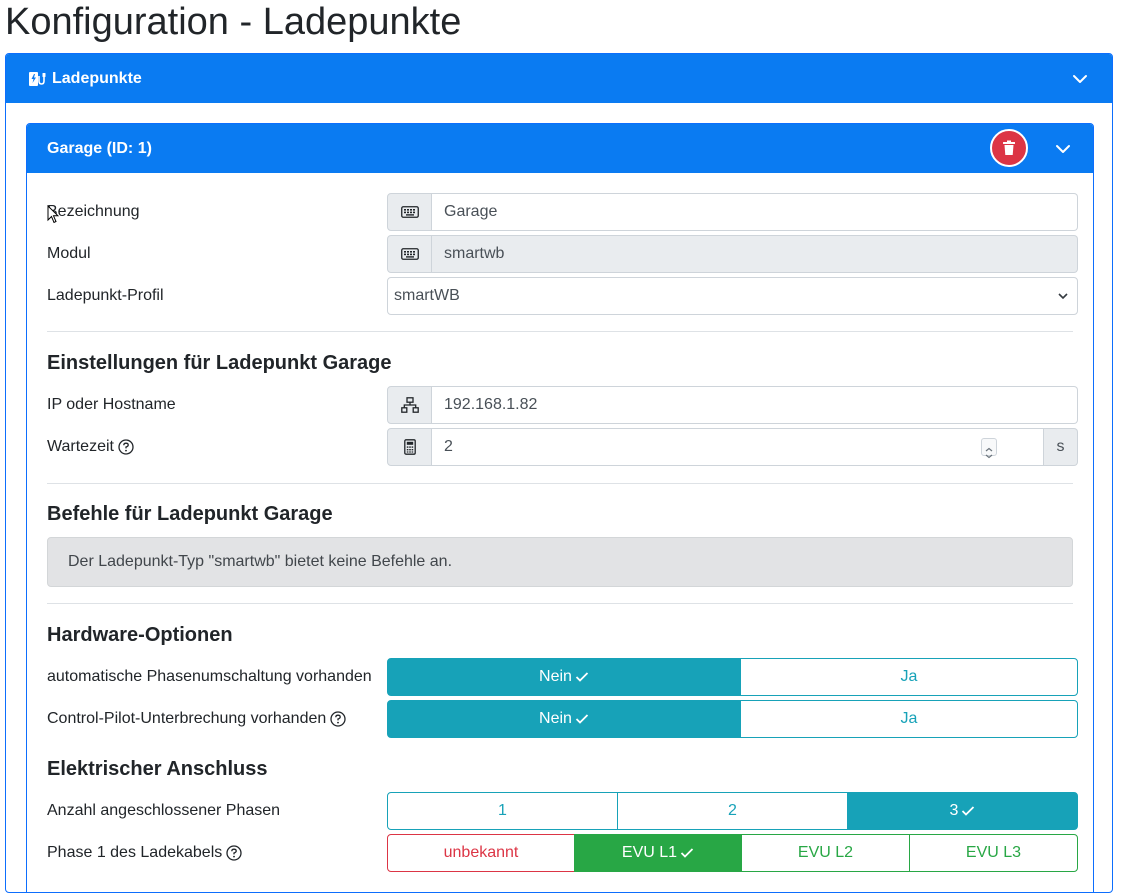 The image size is (1131, 893). I want to click on trash-icon, so click(1009, 147).